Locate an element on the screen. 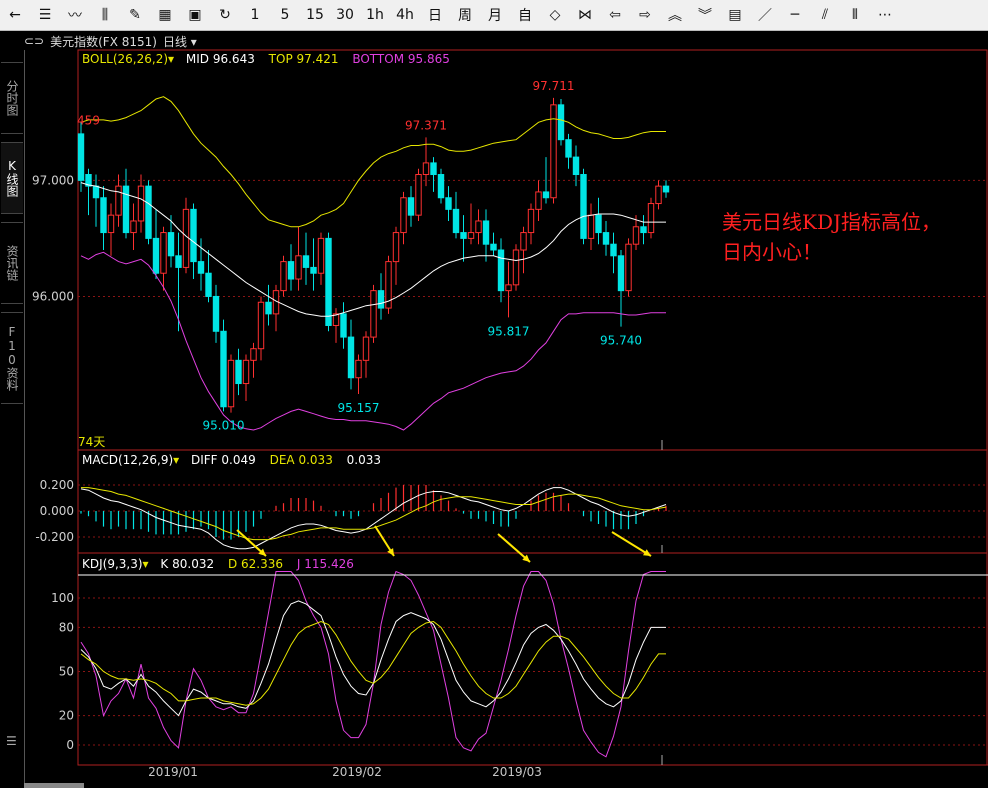 Image resolution: width=988 pixels, height=788 pixels. period-count-label: 74天 is located at coordinates (92, 442).